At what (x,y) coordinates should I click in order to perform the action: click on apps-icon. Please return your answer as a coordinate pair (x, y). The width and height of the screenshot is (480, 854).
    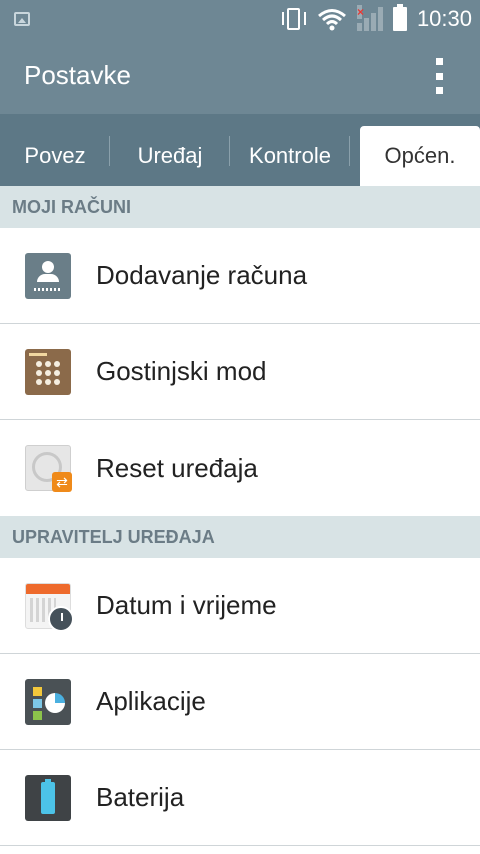
    Looking at the image, I should click on (48, 701).